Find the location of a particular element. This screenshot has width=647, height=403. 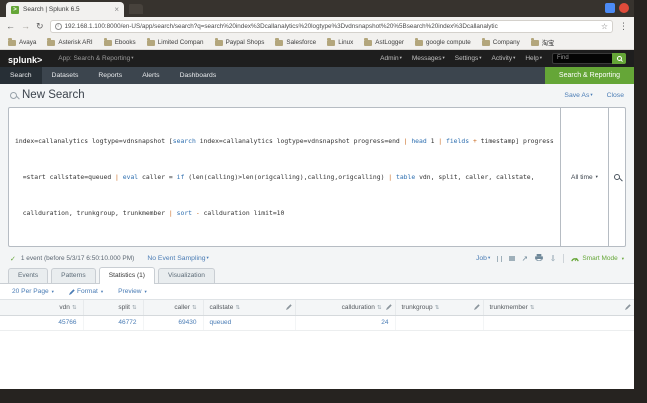

browser-tab: > Search | Splunk 6.5 × is located at coordinates (65, 9).